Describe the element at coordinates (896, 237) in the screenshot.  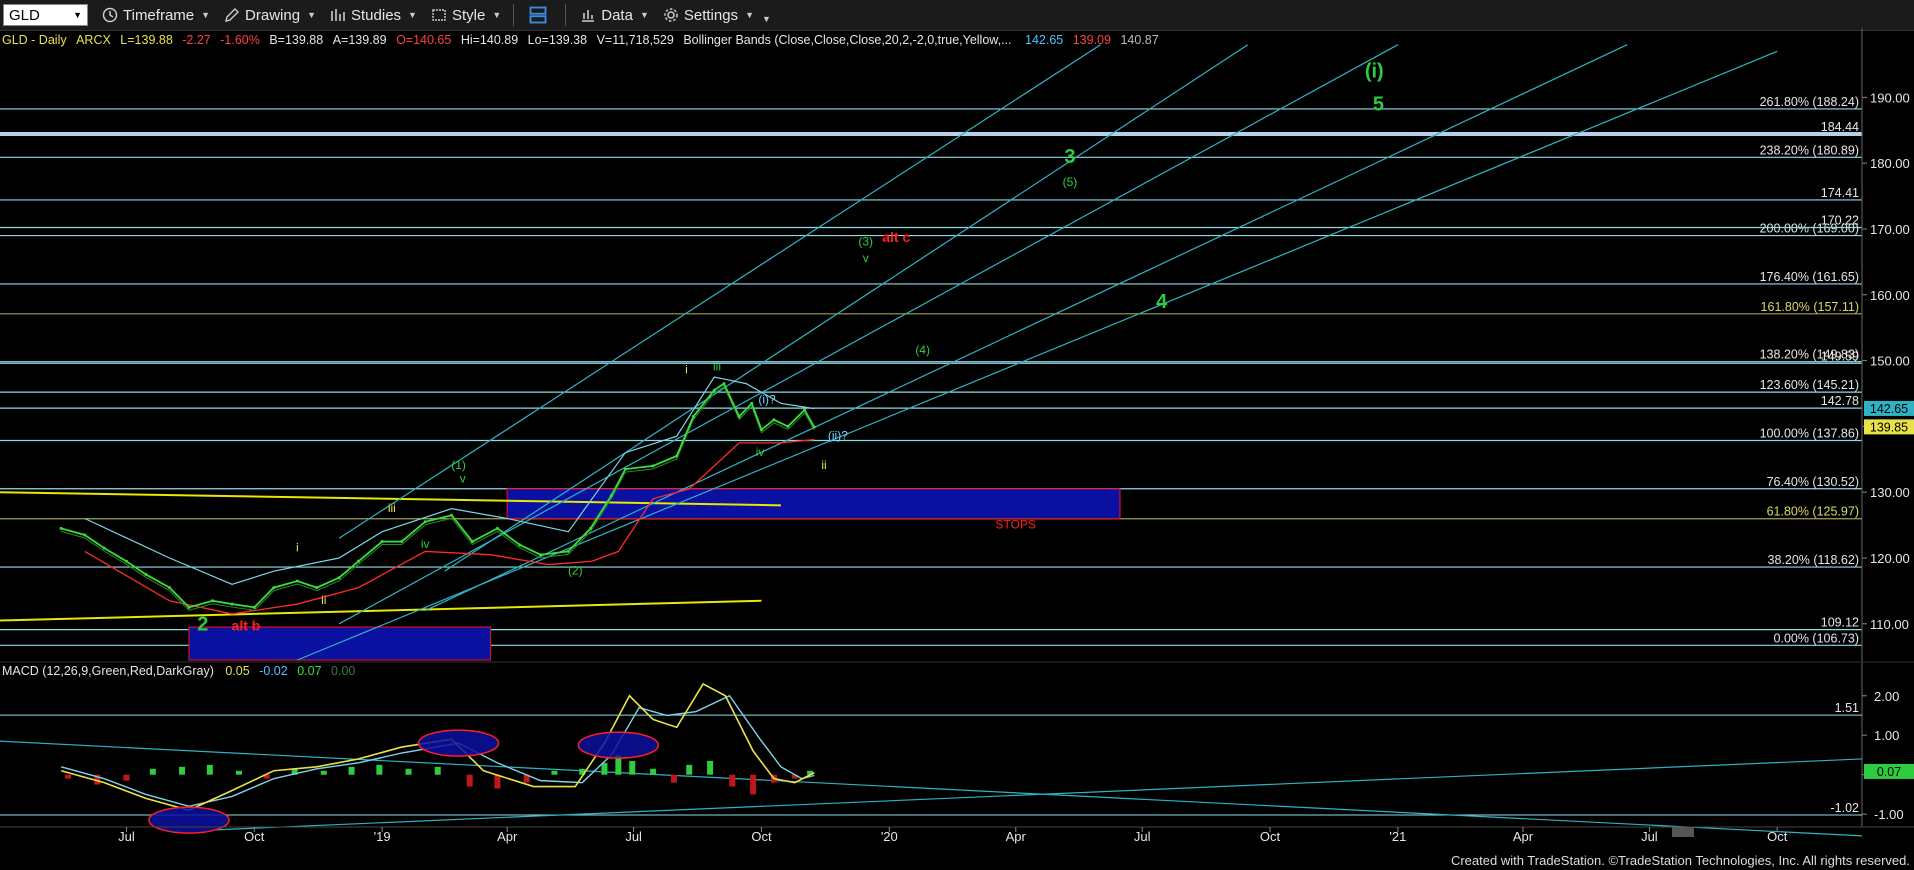
I see `wave-label: alt c` at that location.